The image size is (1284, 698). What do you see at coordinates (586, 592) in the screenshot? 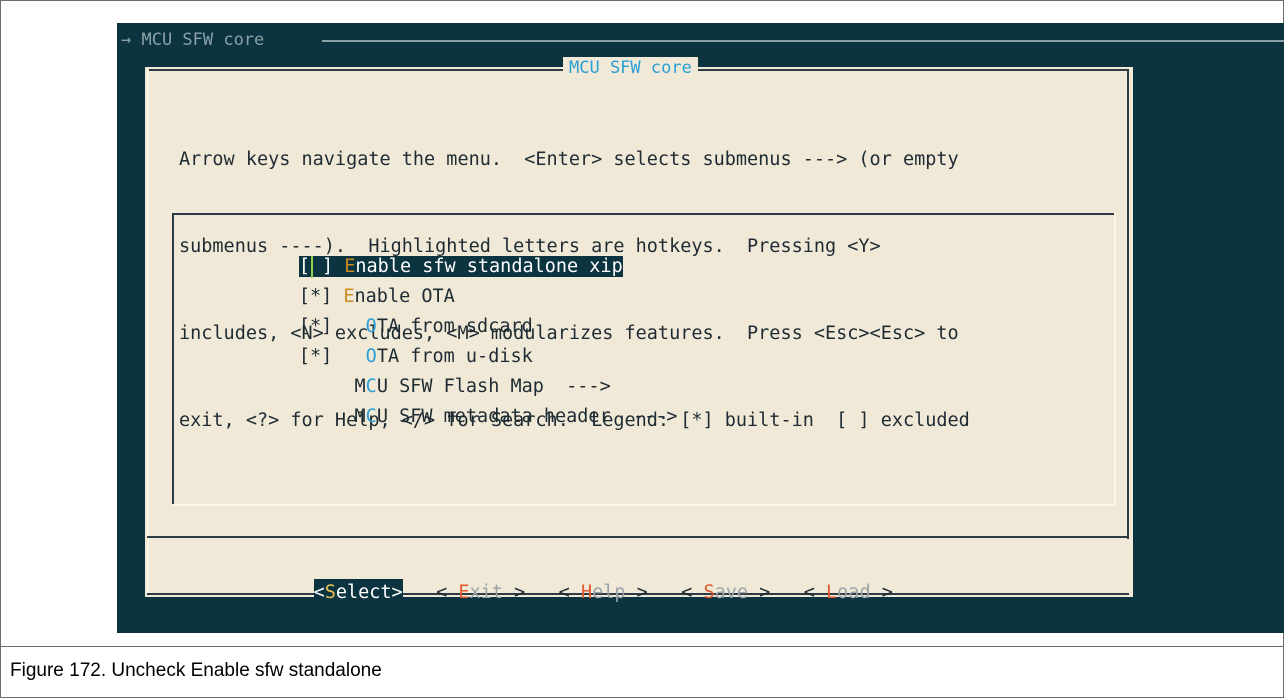
I see `button-hotkey: H` at bounding box center [586, 592].